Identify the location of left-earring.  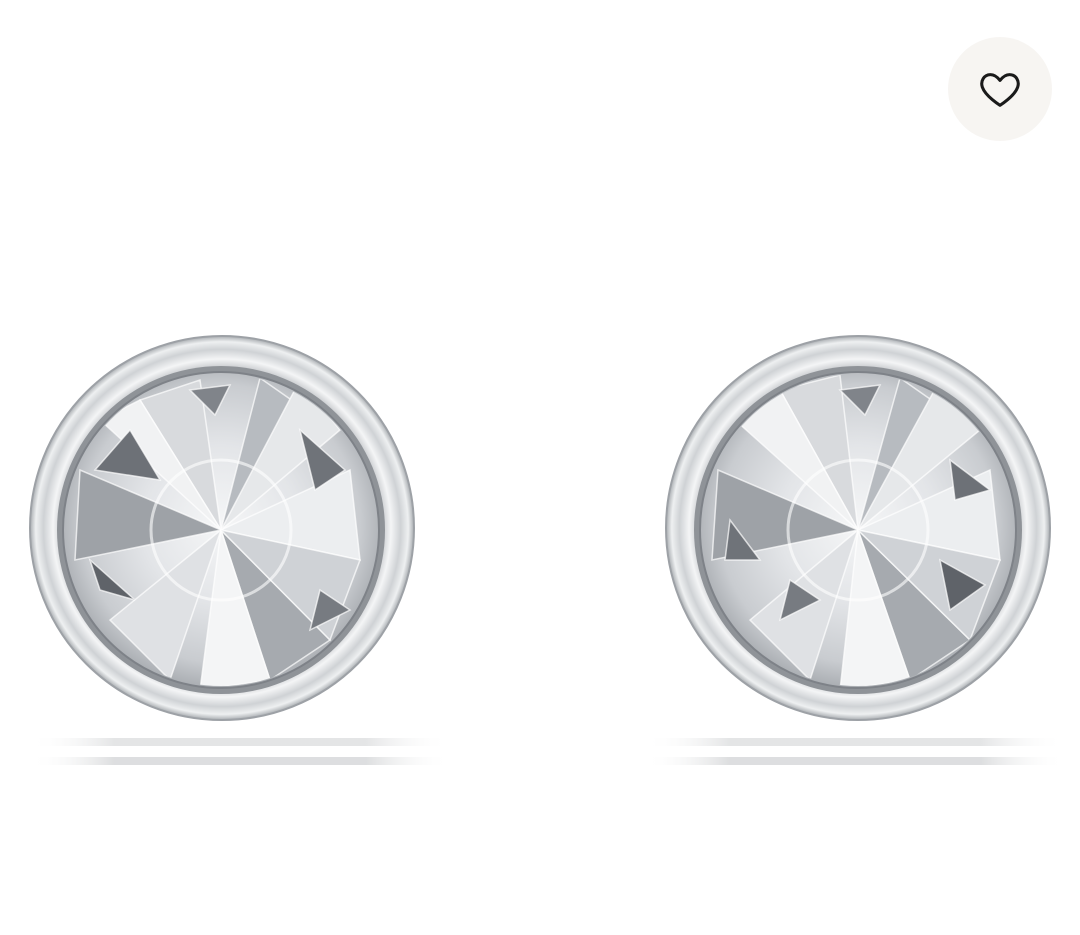
(222, 528).